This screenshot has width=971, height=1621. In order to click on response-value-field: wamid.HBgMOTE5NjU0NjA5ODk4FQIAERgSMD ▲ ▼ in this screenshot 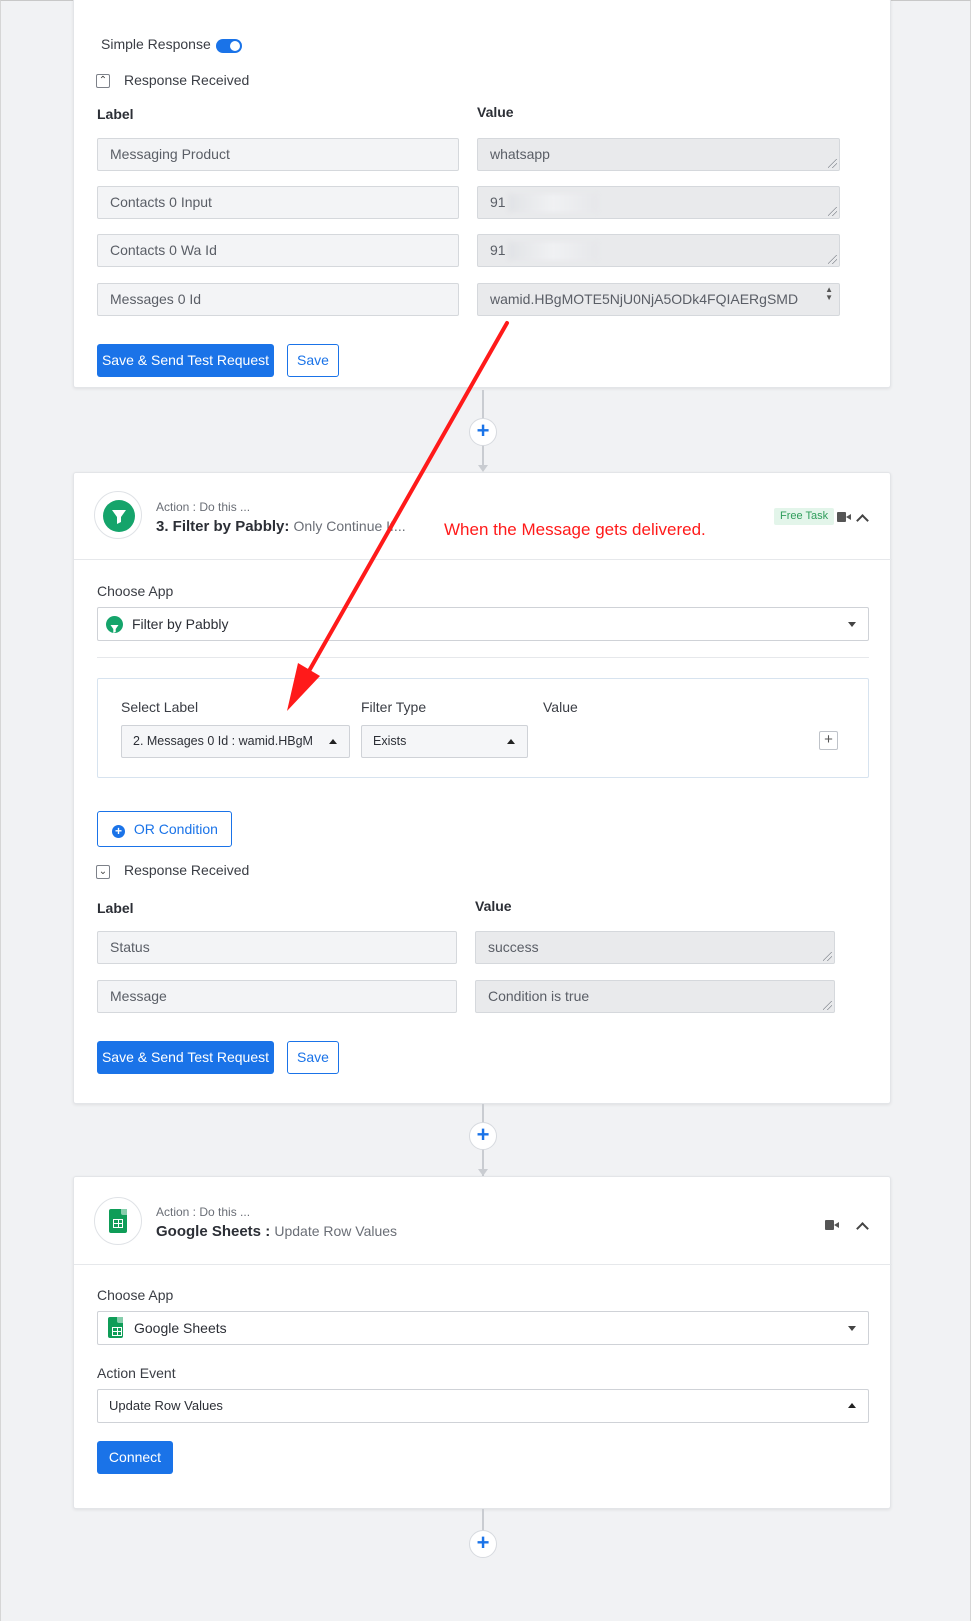, I will do `click(658, 299)`.